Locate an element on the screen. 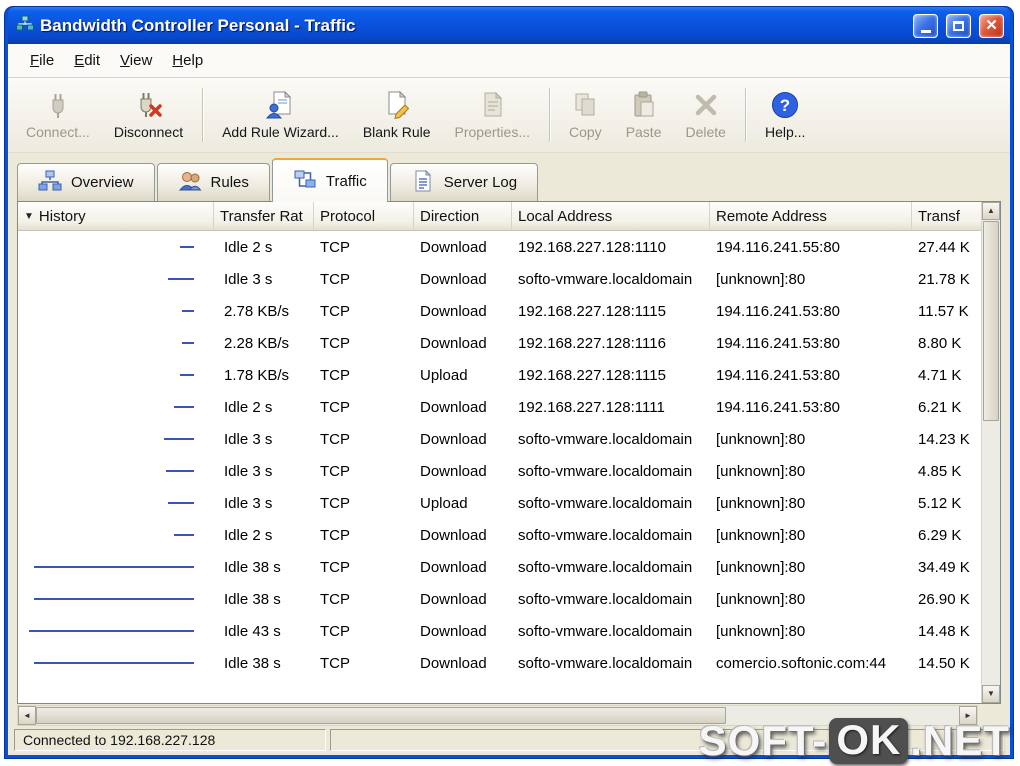  horizontal-scrollbar: ◄ ► is located at coordinates (497, 715).